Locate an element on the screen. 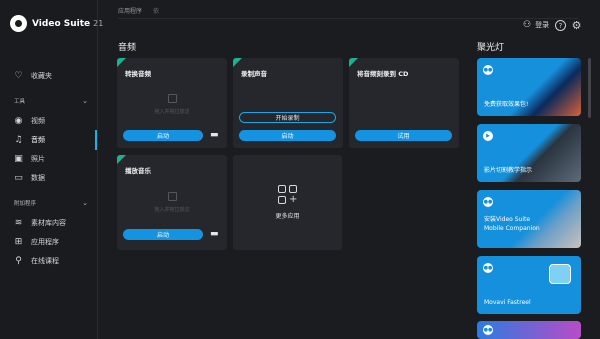 This screenshot has width=600, height=339. spotlight-card-tutorial: ▶ 影片切割教学指示 is located at coordinates (529, 153).